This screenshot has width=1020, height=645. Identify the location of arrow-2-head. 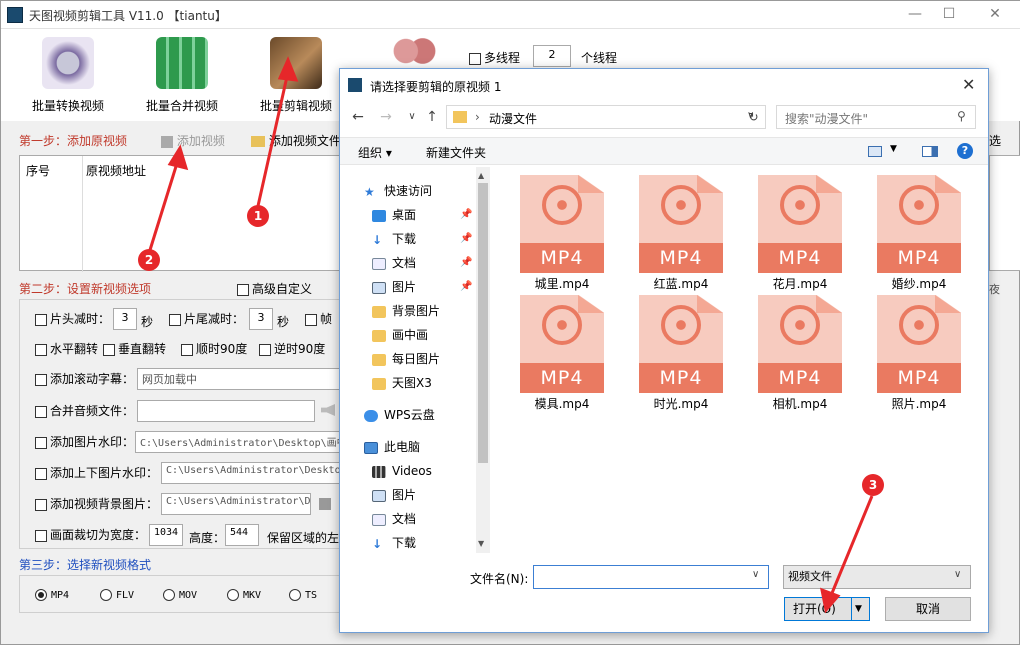
(178, 157).